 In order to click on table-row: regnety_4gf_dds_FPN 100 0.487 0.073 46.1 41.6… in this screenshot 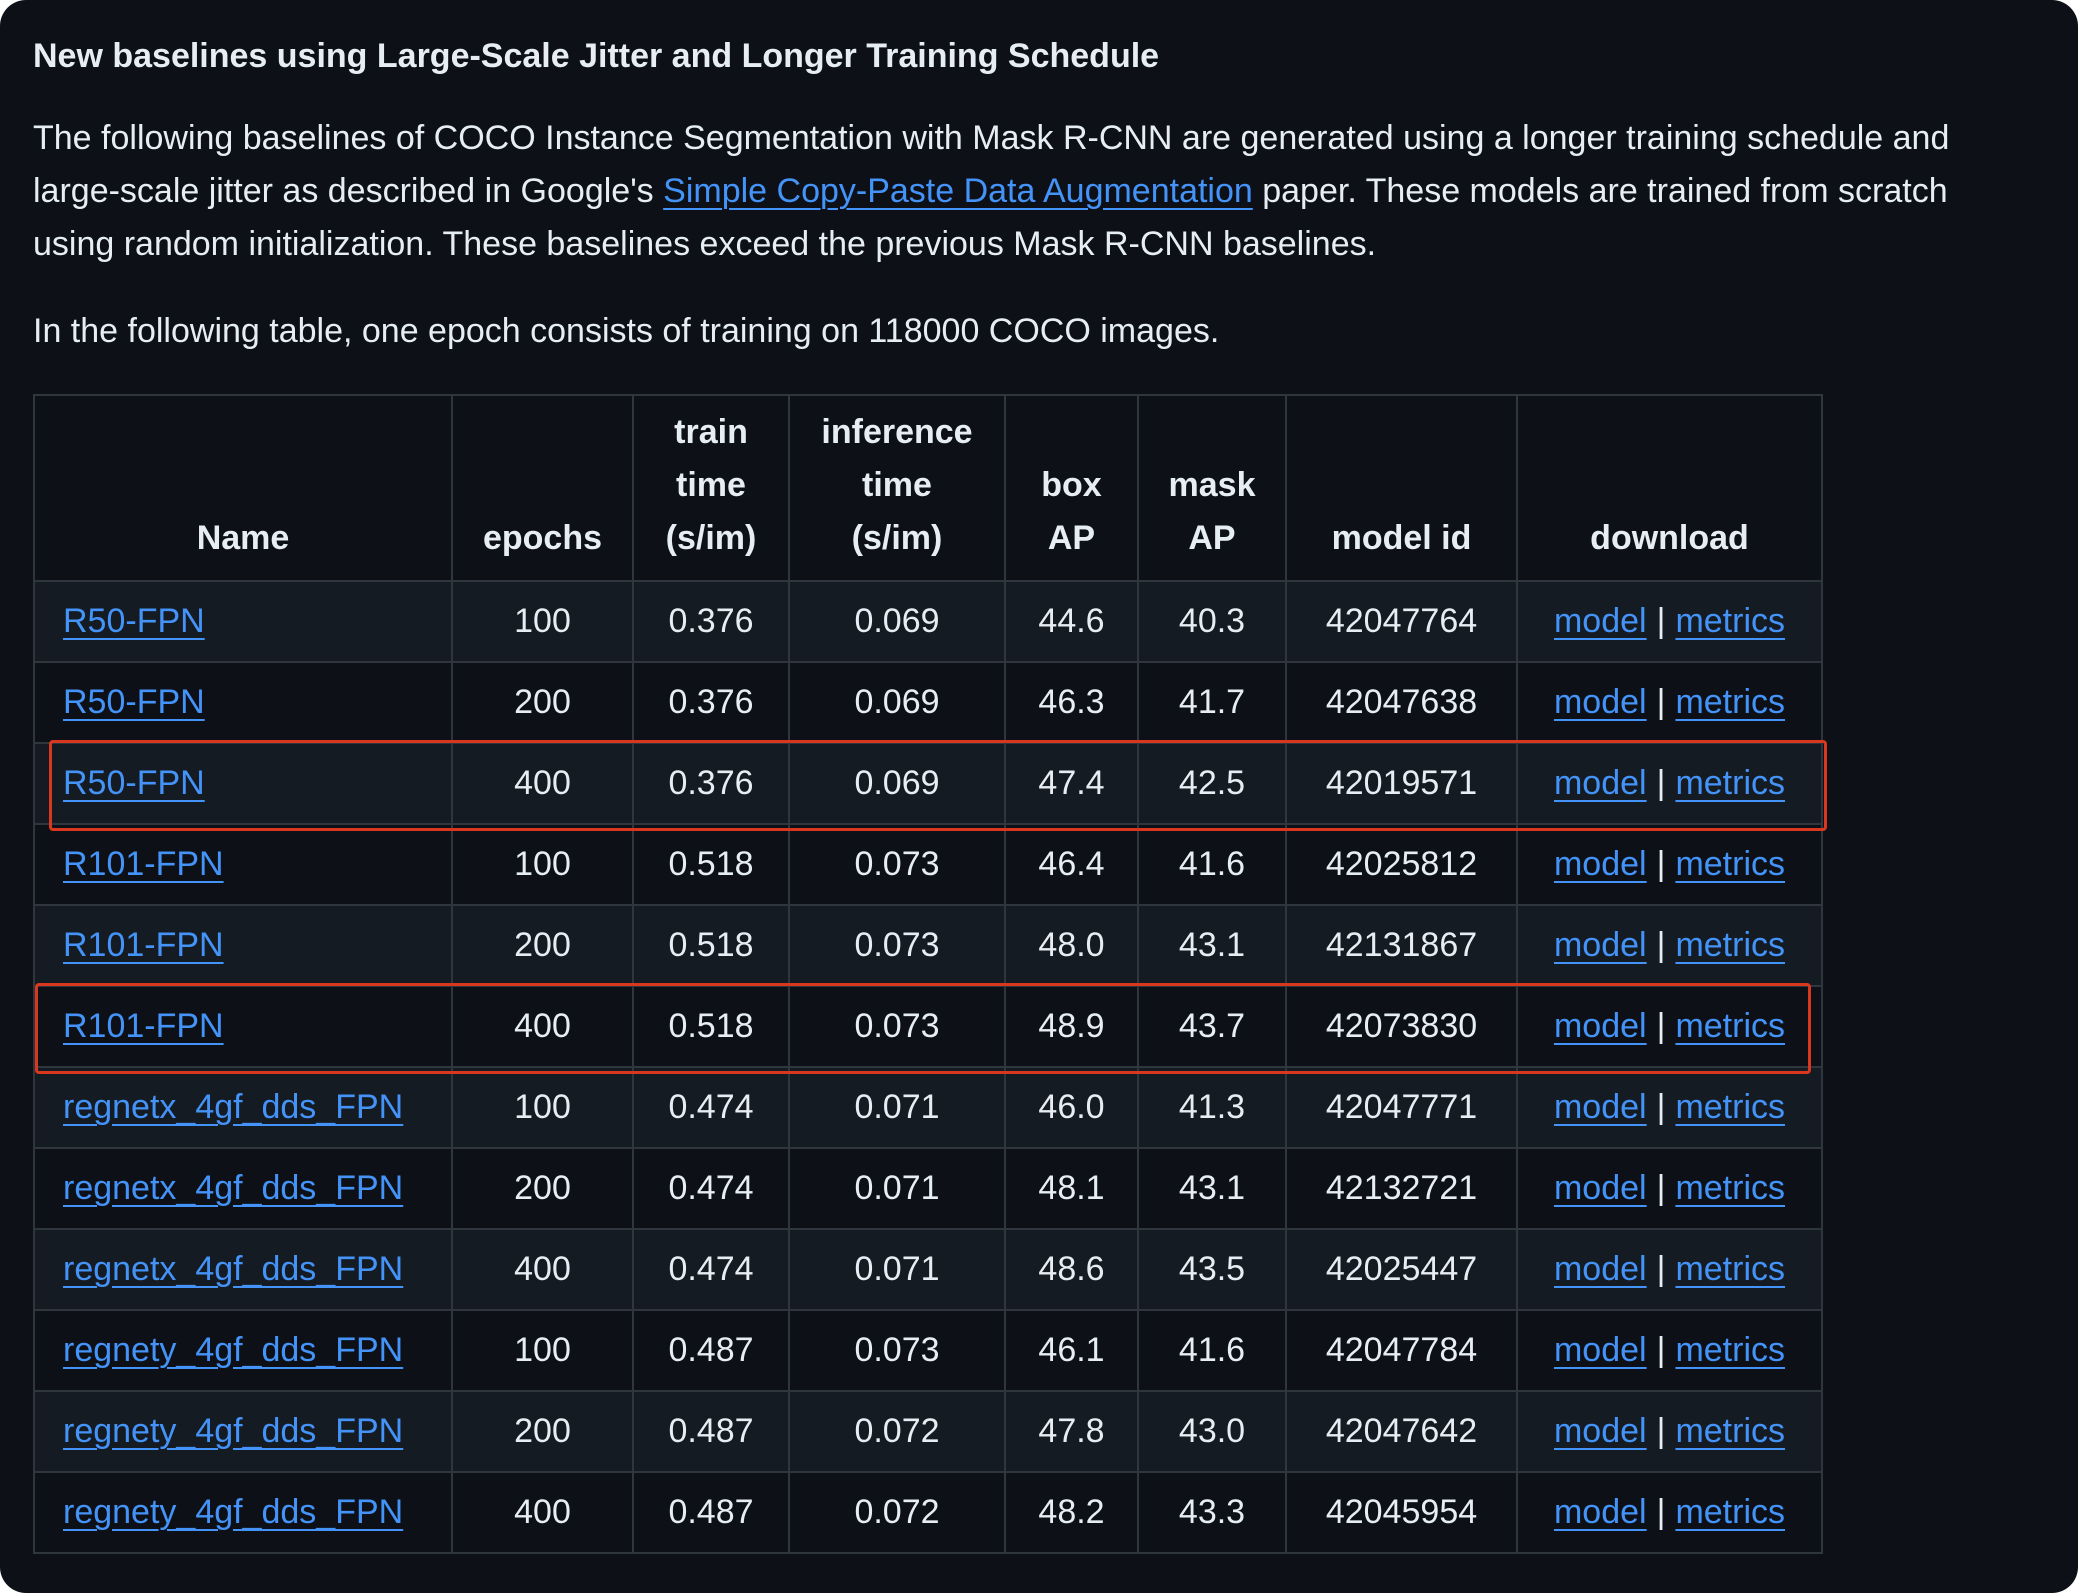, I will do `click(928, 1350)`.